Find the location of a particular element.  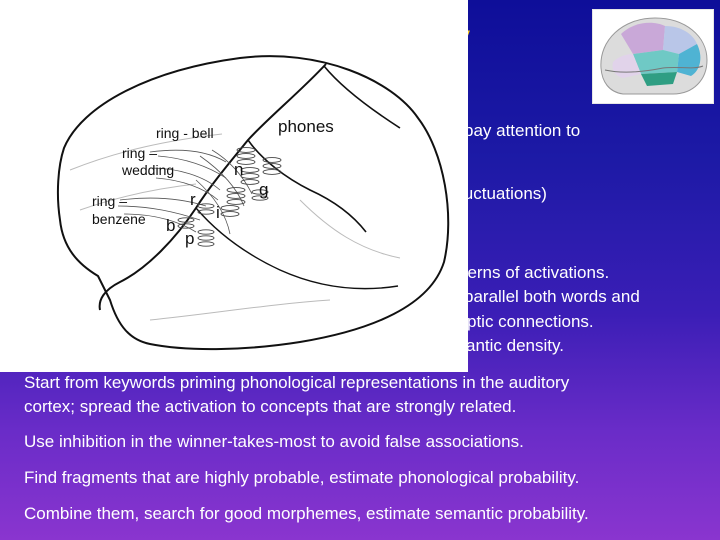

label-n: n is located at coordinates (238, 169).